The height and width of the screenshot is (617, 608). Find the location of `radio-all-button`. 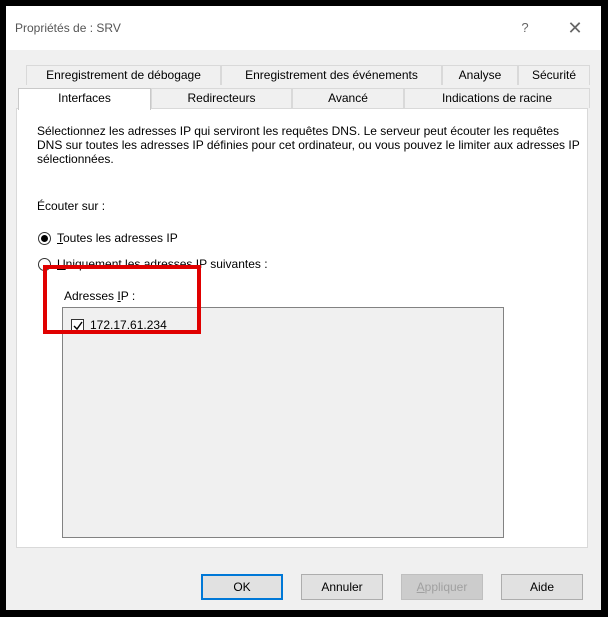

radio-all-button is located at coordinates (44, 238).